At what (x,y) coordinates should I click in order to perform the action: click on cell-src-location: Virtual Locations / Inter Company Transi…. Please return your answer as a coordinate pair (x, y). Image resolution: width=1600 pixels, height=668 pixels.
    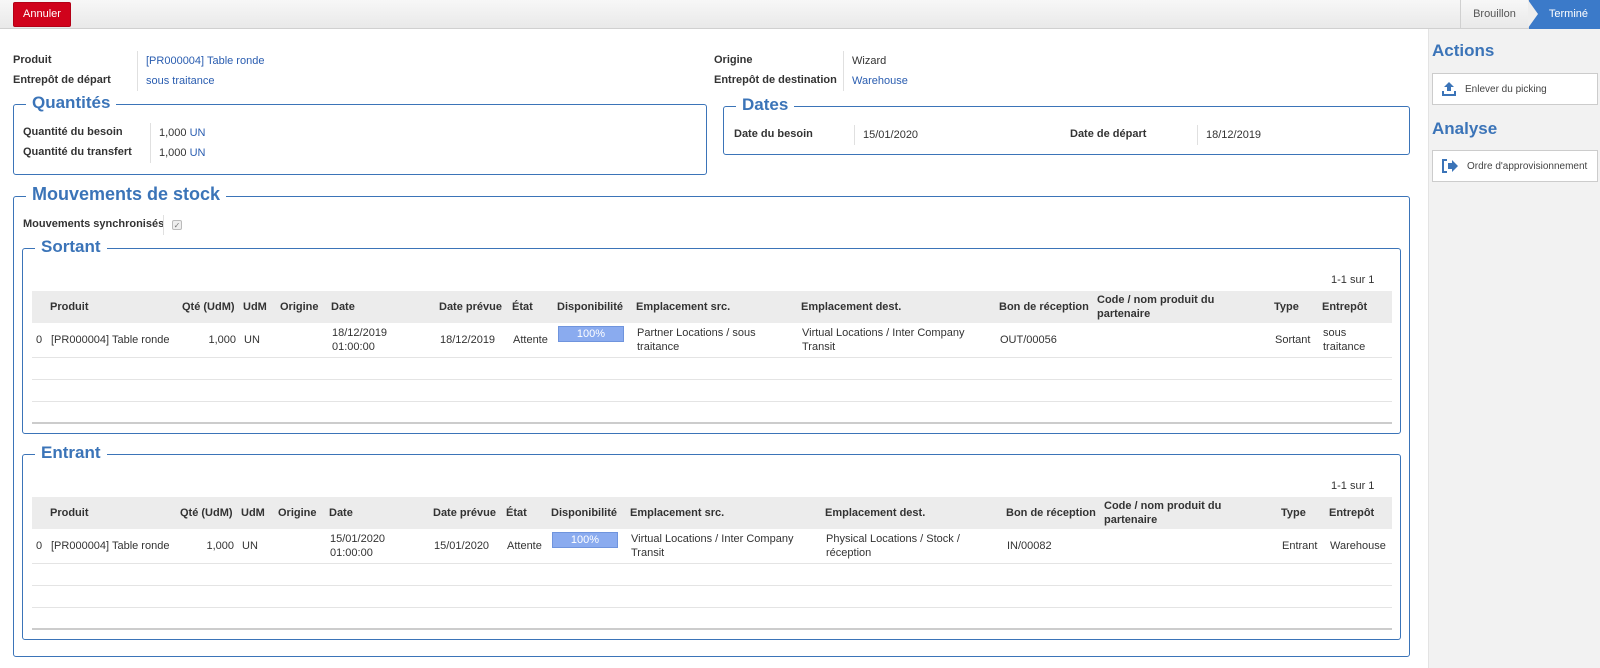
    Looking at the image, I should click on (724, 546).